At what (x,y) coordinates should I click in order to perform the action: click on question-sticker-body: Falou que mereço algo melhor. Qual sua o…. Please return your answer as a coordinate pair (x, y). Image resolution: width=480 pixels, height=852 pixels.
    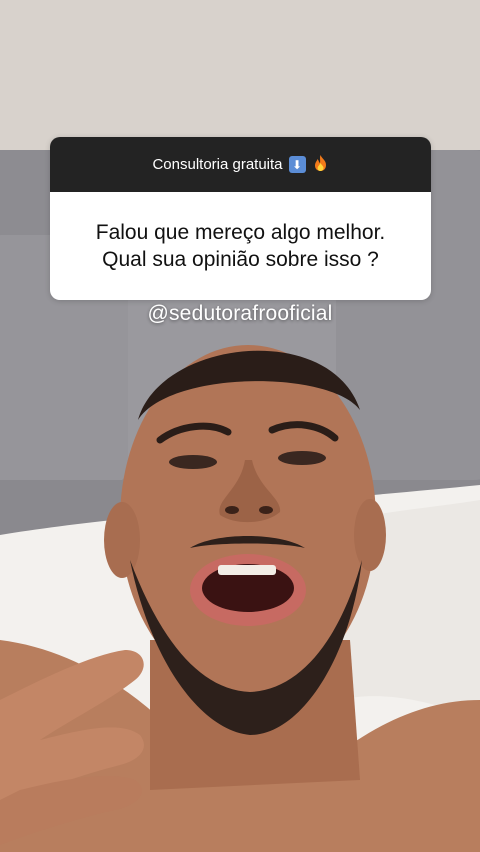
    Looking at the image, I should click on (240, 246).